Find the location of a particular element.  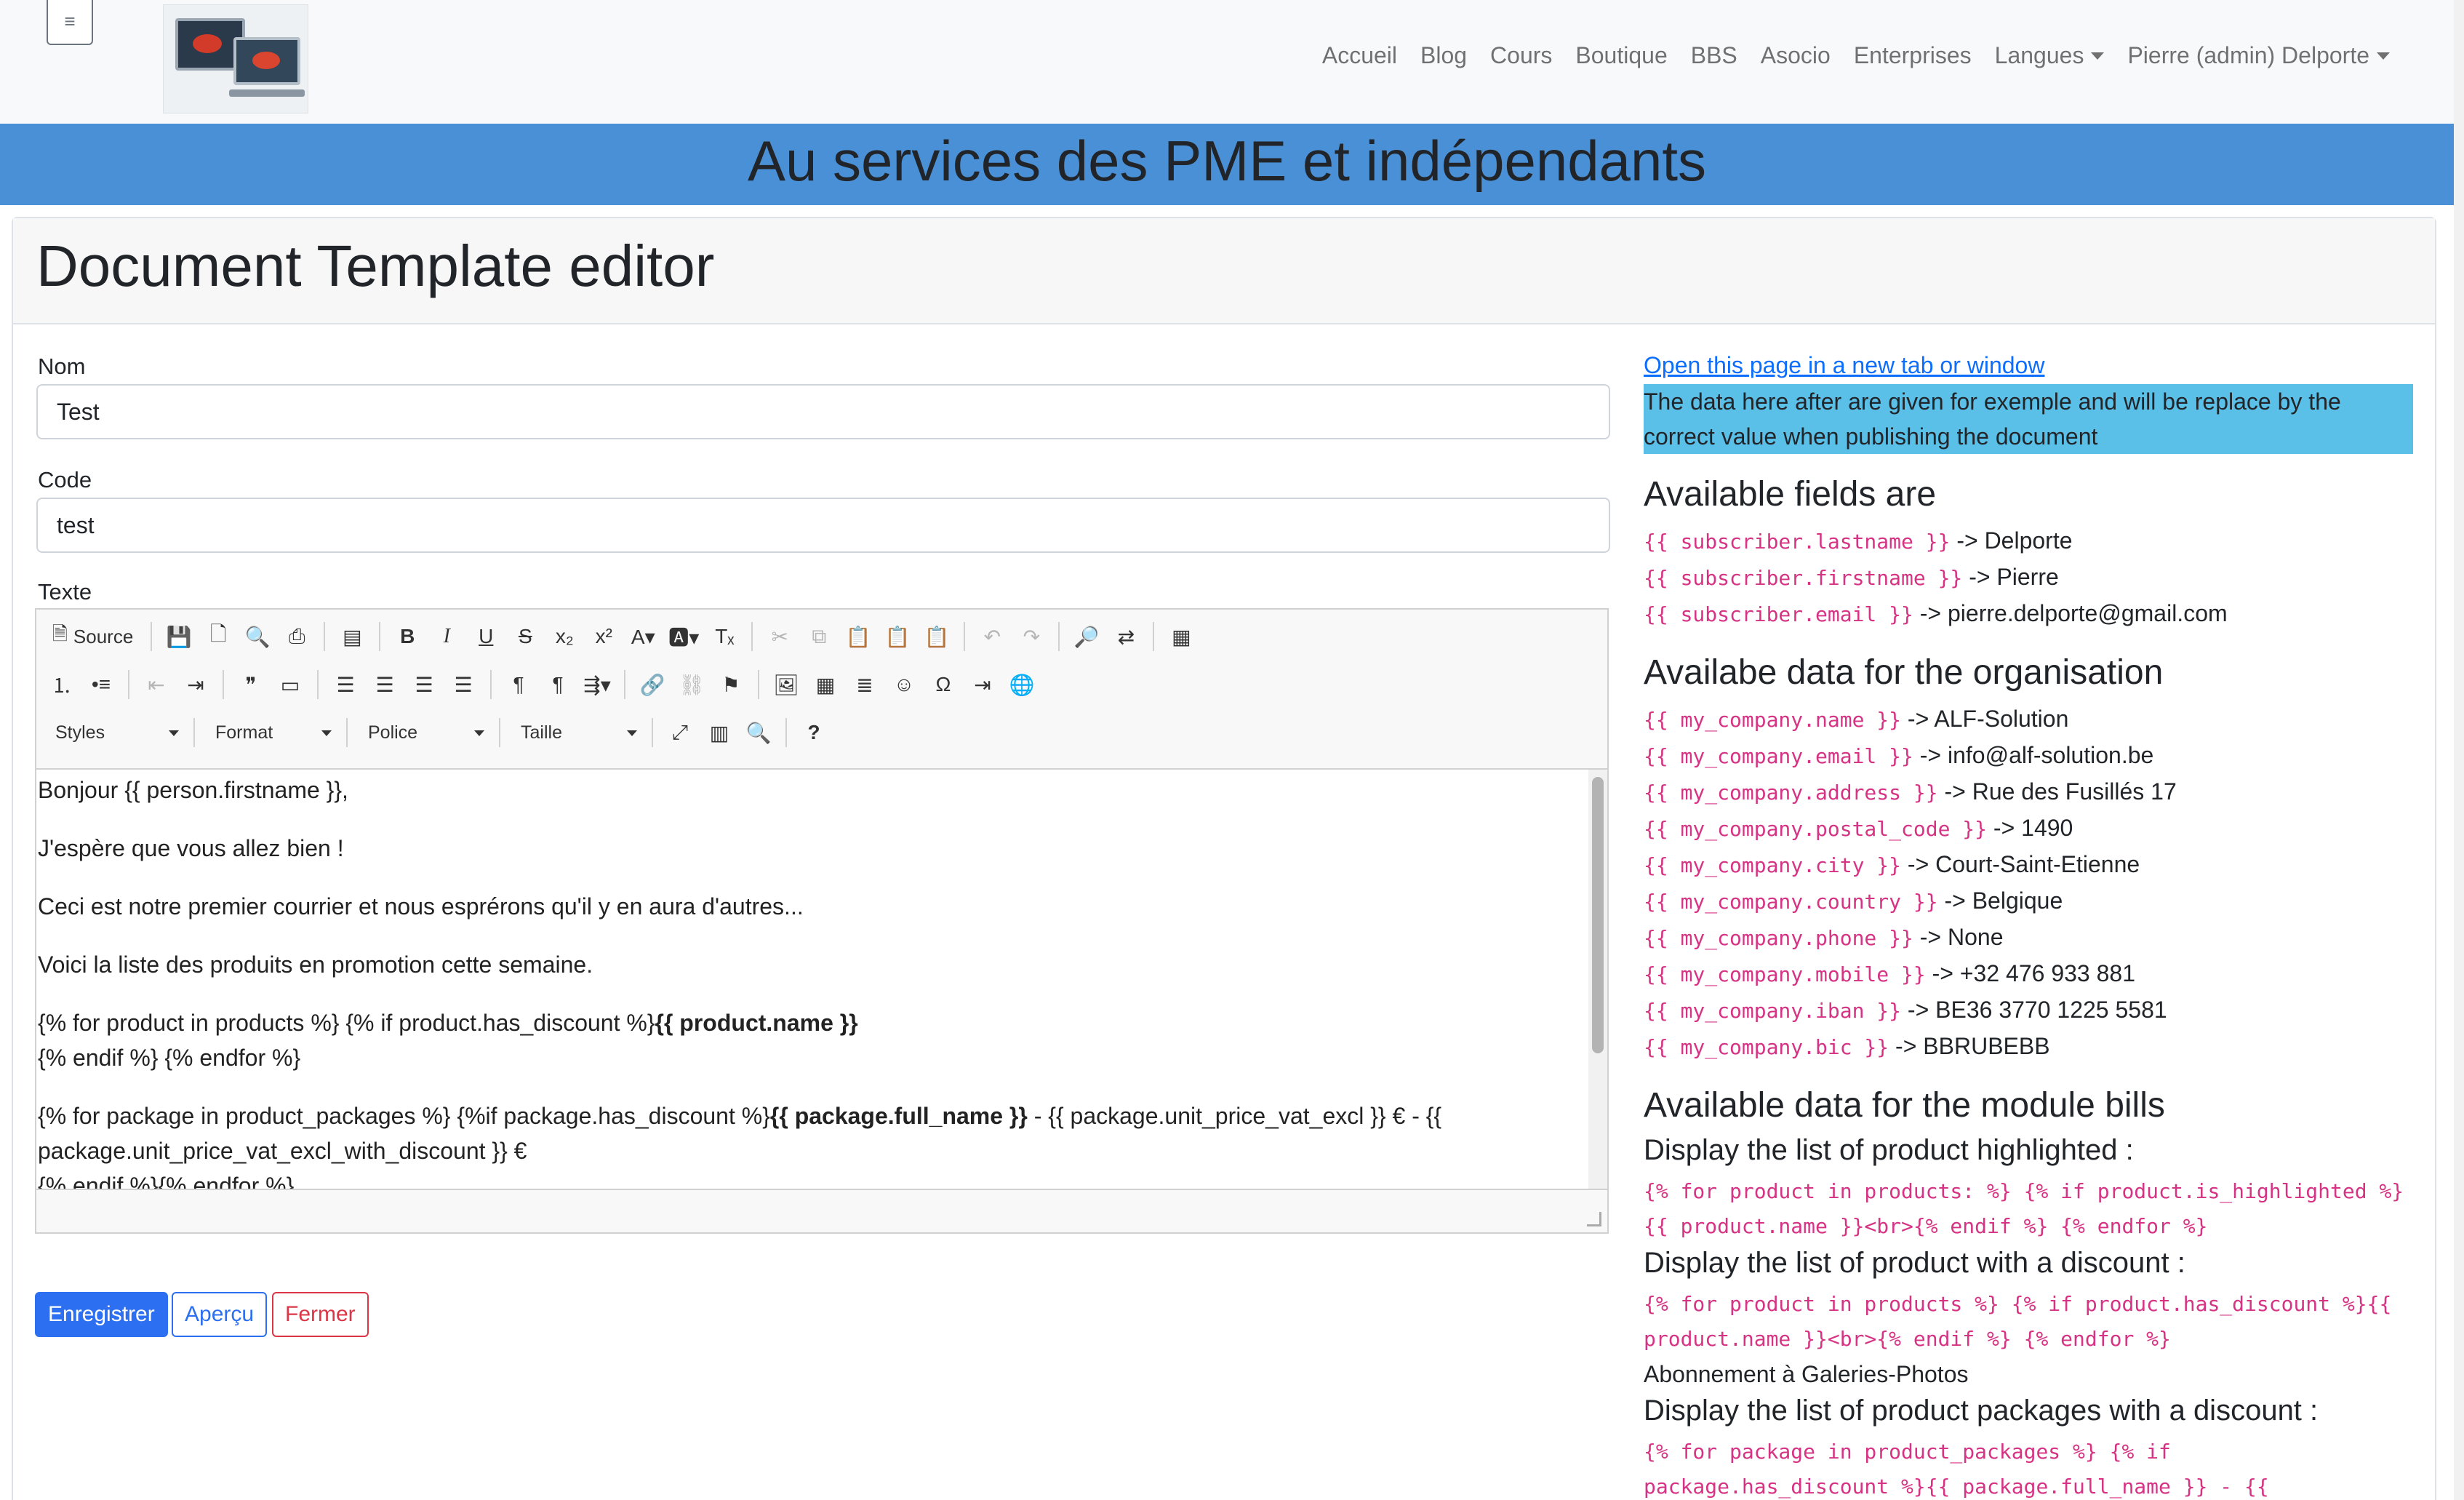

rtl-icon: ¶ is located at coordinates (558, 684).